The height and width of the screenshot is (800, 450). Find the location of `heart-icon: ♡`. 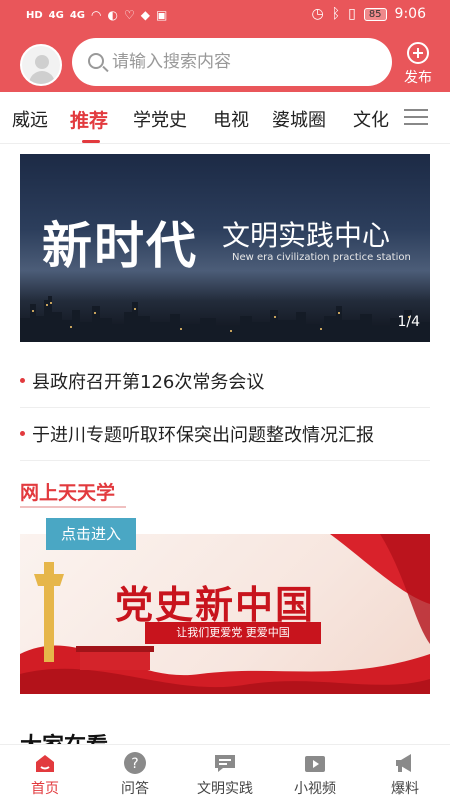

heart-icon: ♡ is located at coordinates (129, 15).